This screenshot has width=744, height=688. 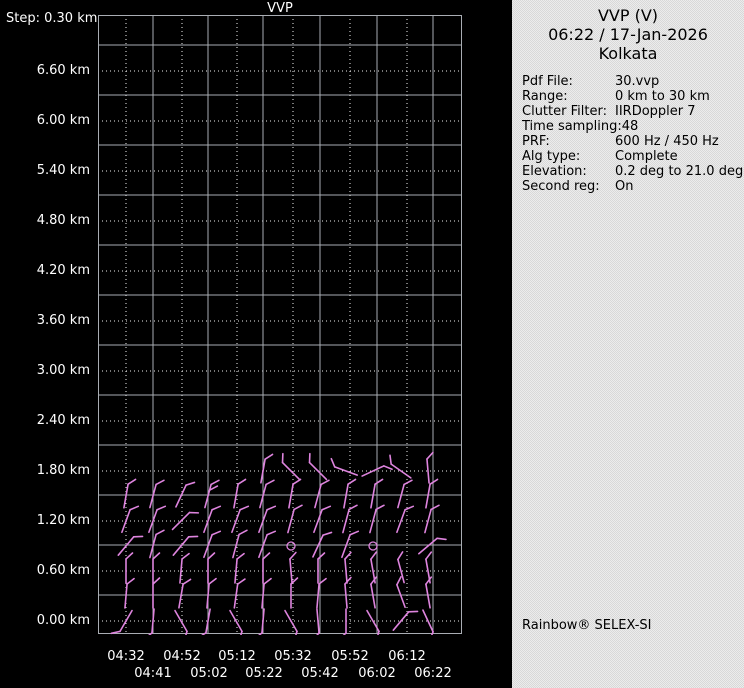 What do you see at coordinates (564, 111) in the screenshot?
I see `field-label: Clutter Filter:` at bounding box center [564, 111].